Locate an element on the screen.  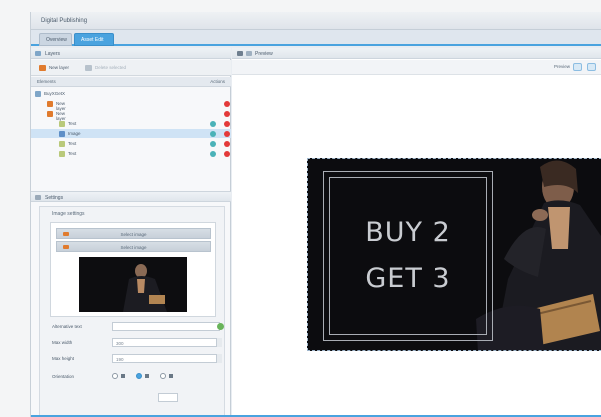
settings-panel-title: Settings is located at coordinates (54, 198).